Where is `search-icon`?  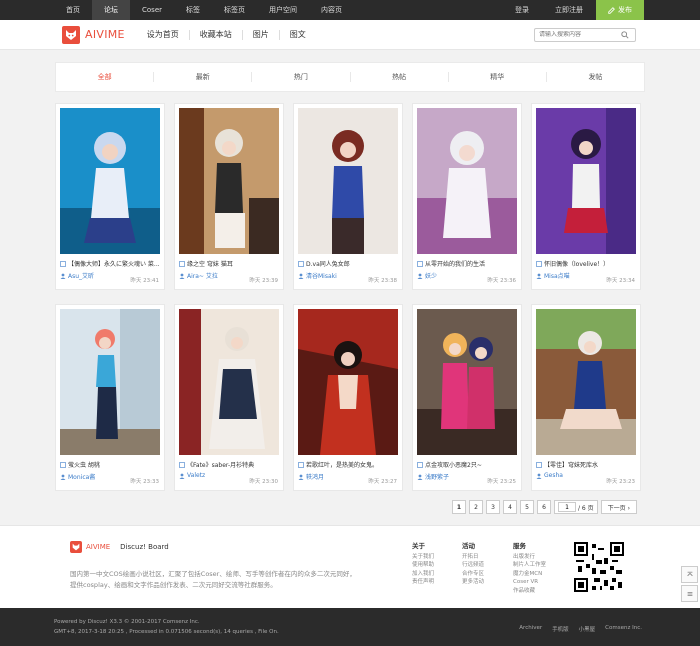 search-icon is located at coordinates (625, 34).